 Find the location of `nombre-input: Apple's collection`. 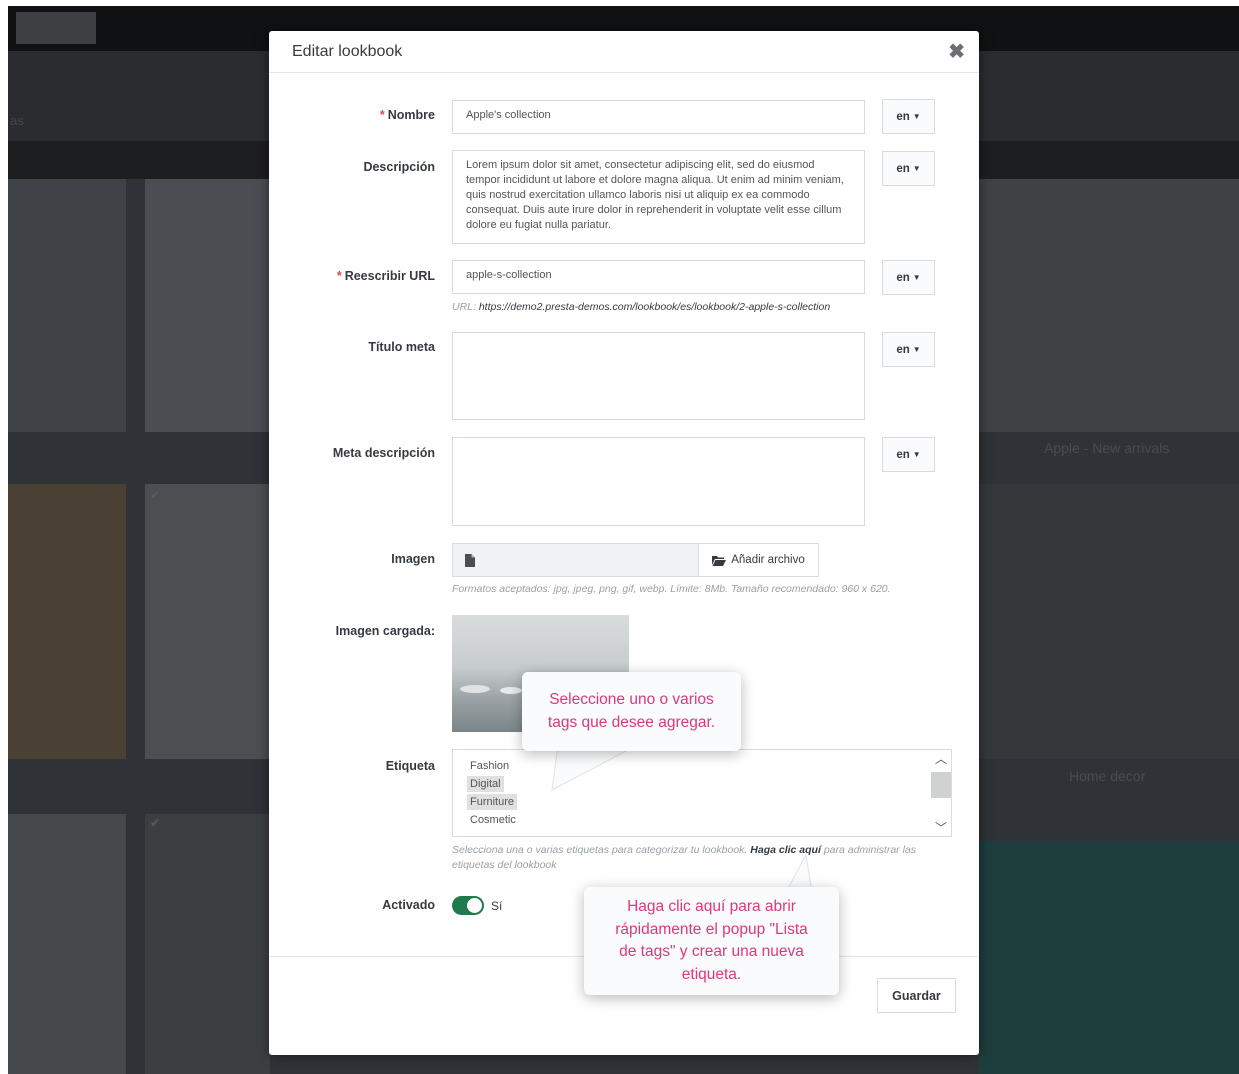

nombre-input: Apple's collection is located at coordinates (658, 117).